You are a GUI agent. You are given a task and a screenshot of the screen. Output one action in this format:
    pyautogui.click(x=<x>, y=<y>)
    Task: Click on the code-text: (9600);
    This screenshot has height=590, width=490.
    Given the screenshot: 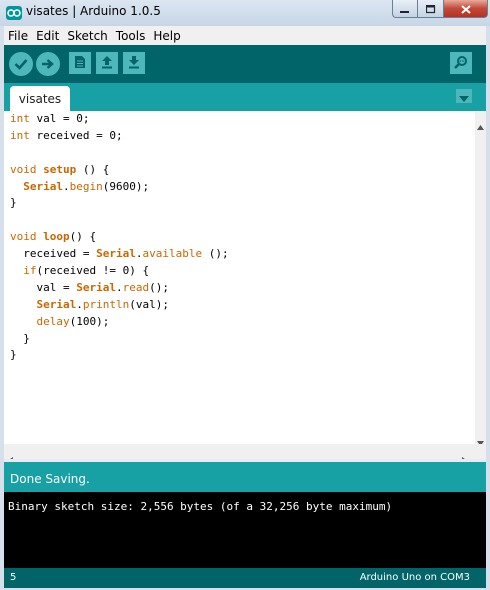 What is the action you would take?
    pyautogui.click(x=126, y=186)
    